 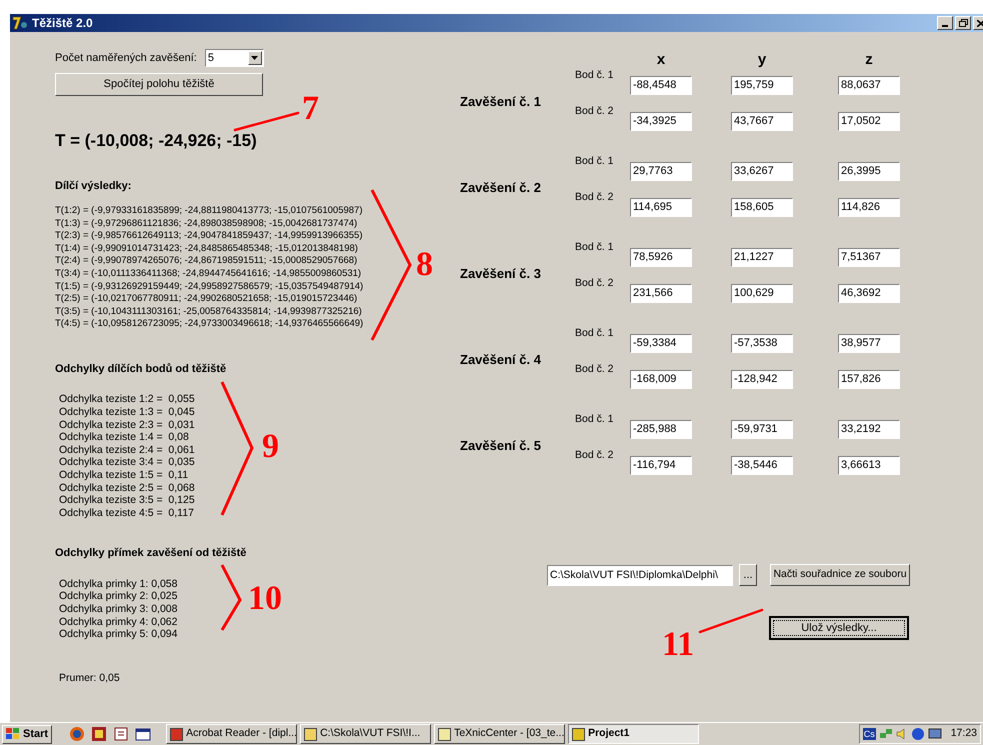 What do you see at coordinates (208, 312) in the screenshot?
I see `partial-result: T(3:5) = (-10,1043111303161; -25,0058764335814; -14,9939877325216)` at bounding box center [208, 312].